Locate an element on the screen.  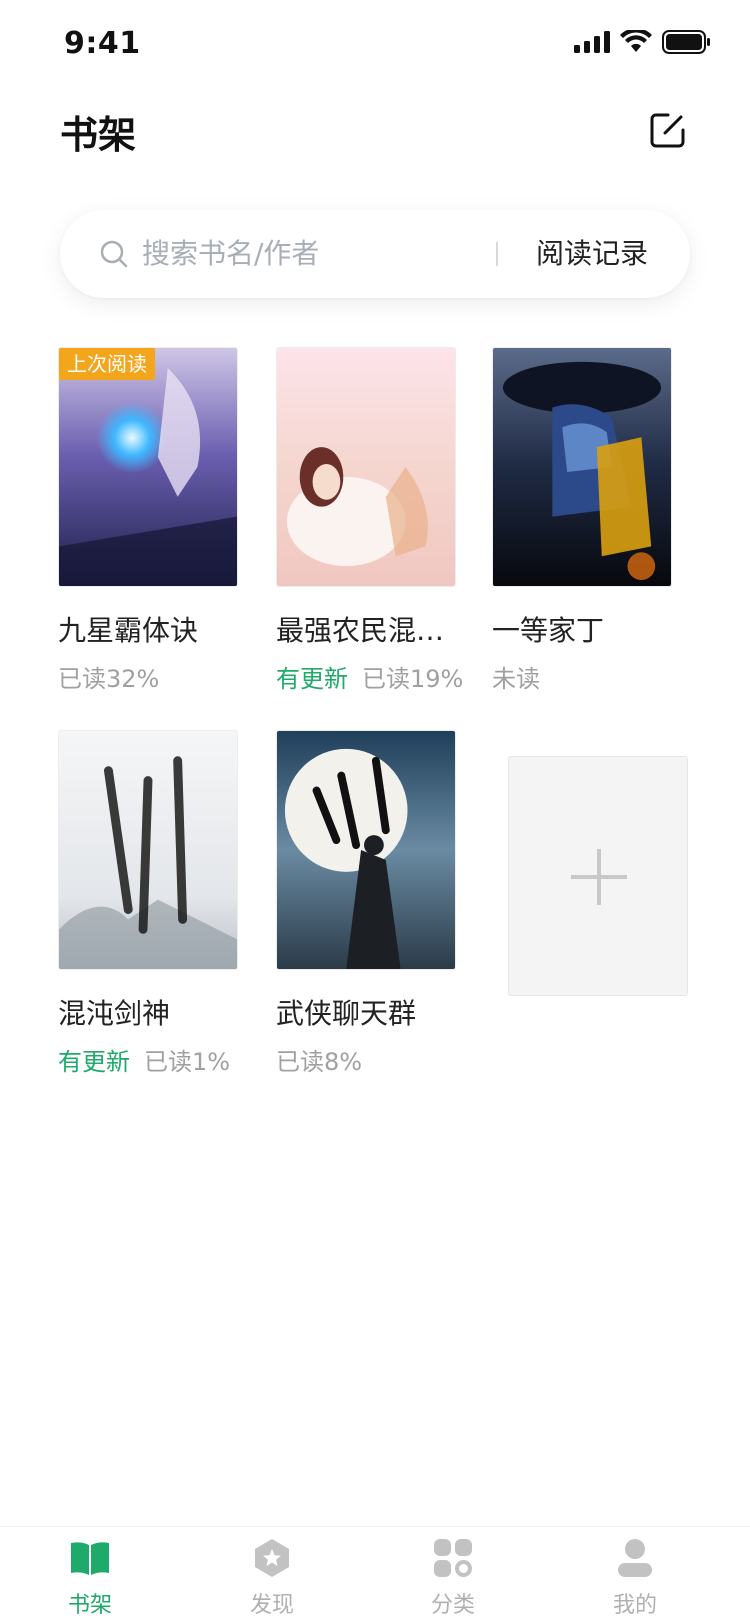
book-item: 上次阅读 九星霸体诀 已读32% is located at coordinates (148, 520).